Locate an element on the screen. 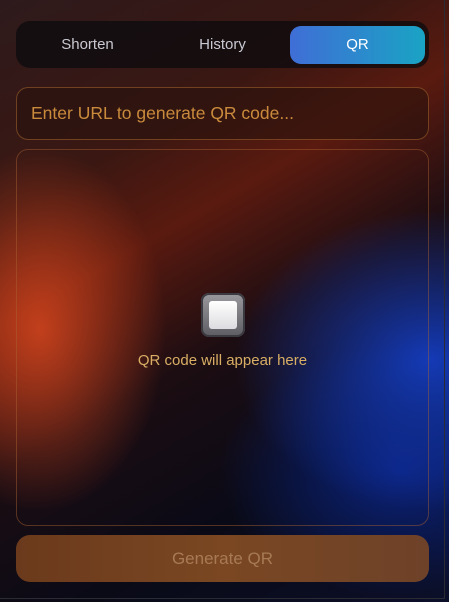 This screenshot has height=602, width=449. url-input is located at coordinates (222, 113).